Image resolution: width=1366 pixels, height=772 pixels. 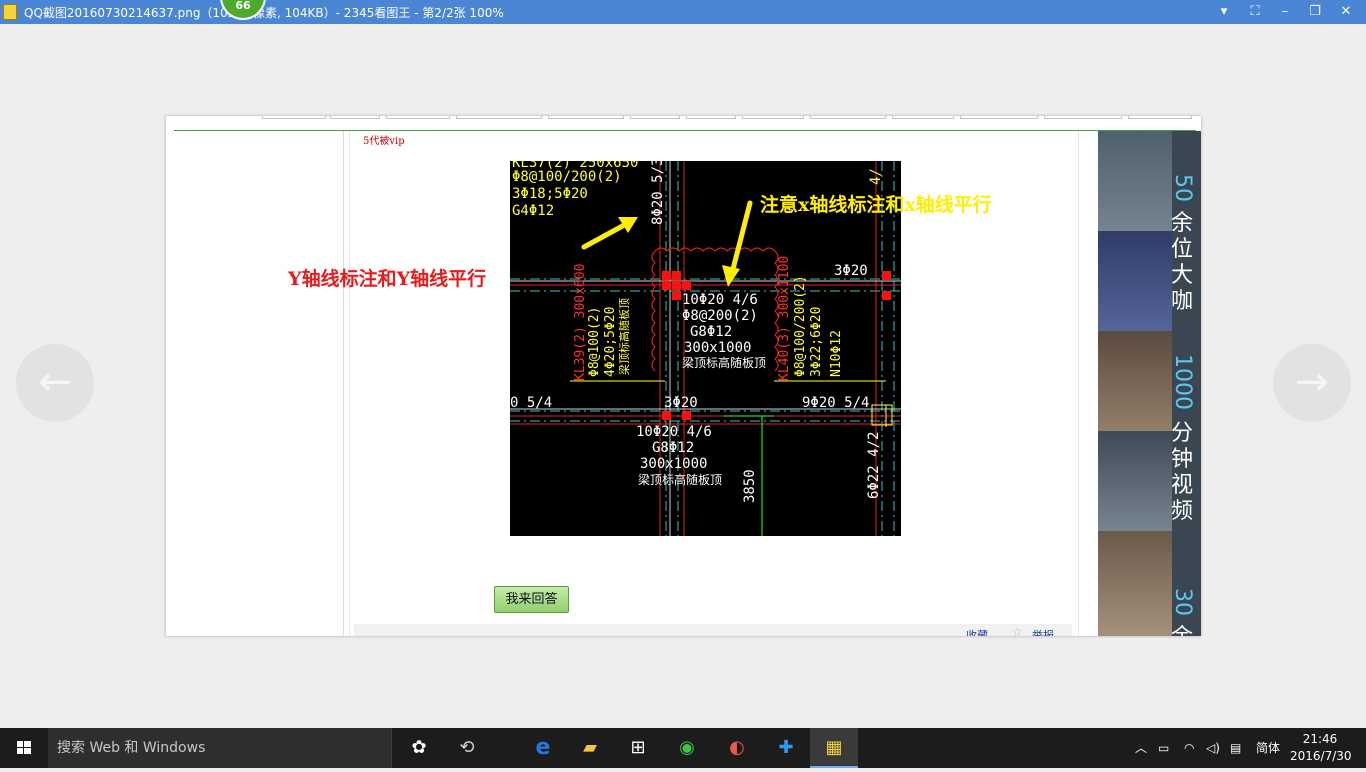 What do you see at coordinates (711, 332) in the screenshot?
I see `cad-label-center-3: G8Φ12` at bounding box center [711, 332].